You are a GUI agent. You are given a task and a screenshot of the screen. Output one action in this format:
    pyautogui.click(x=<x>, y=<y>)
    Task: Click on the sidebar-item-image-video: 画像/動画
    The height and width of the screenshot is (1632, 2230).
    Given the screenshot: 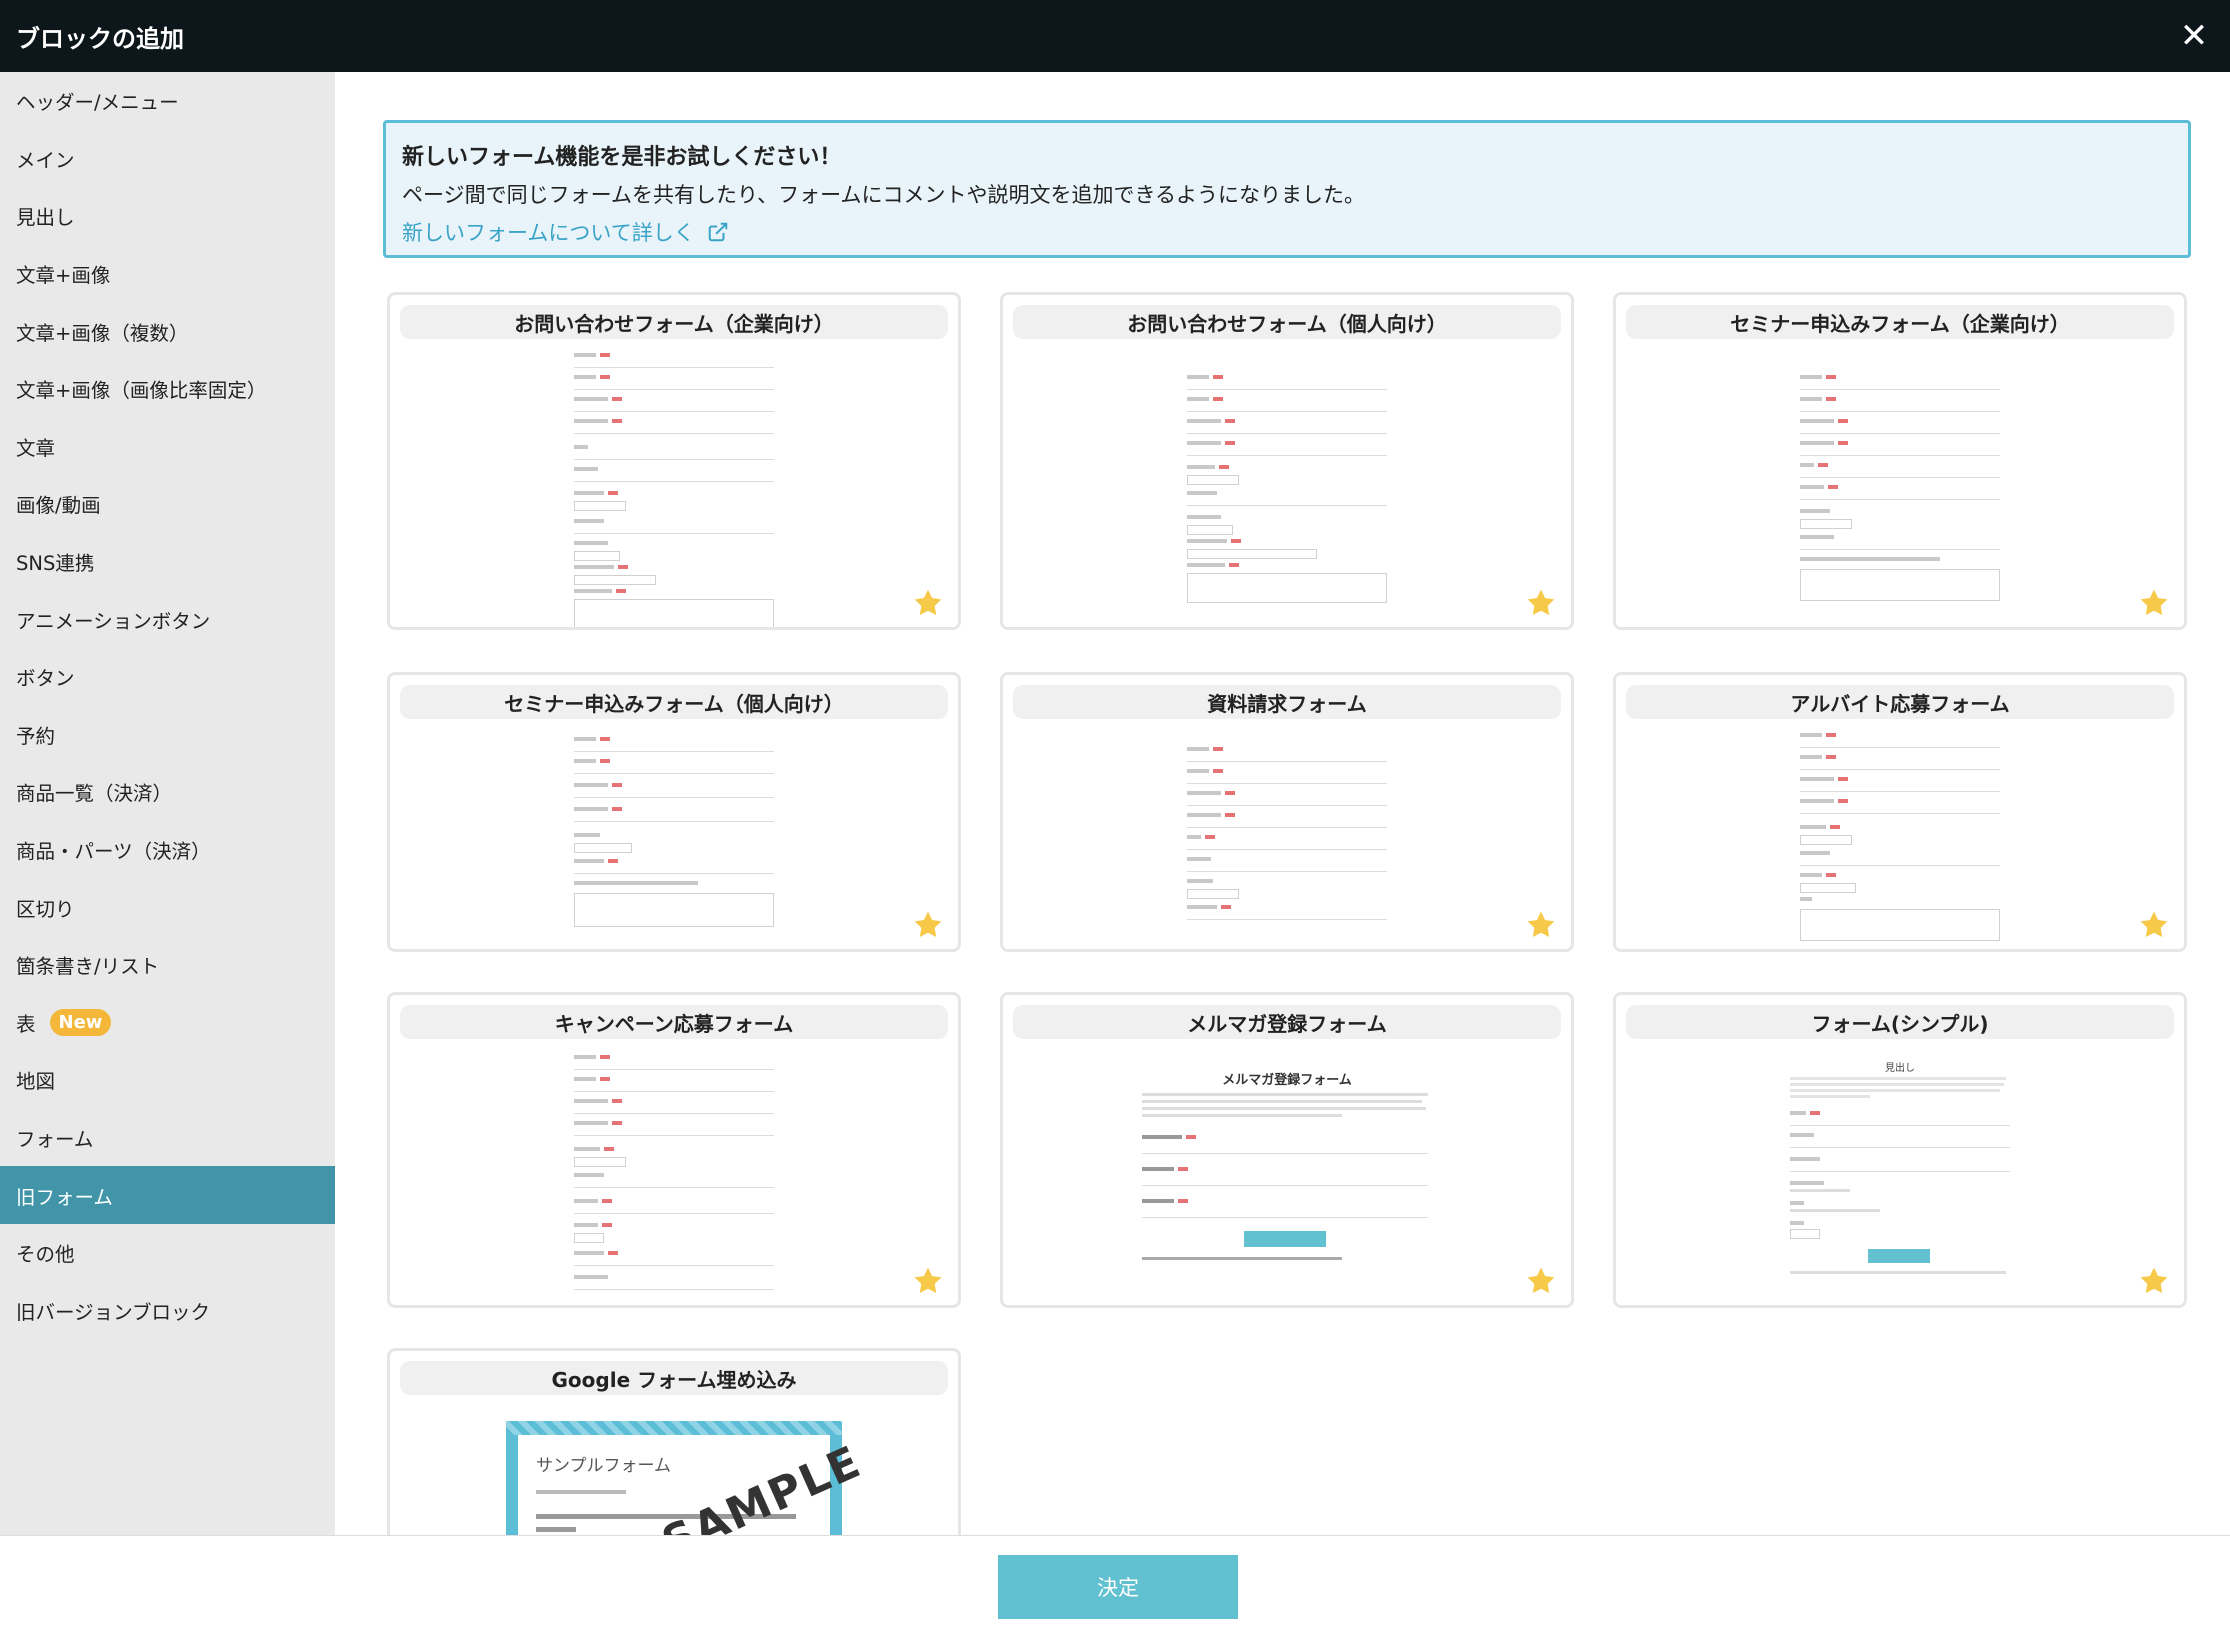 What is the action you would take?
    pyautogui.click(x=167, y=504)
    